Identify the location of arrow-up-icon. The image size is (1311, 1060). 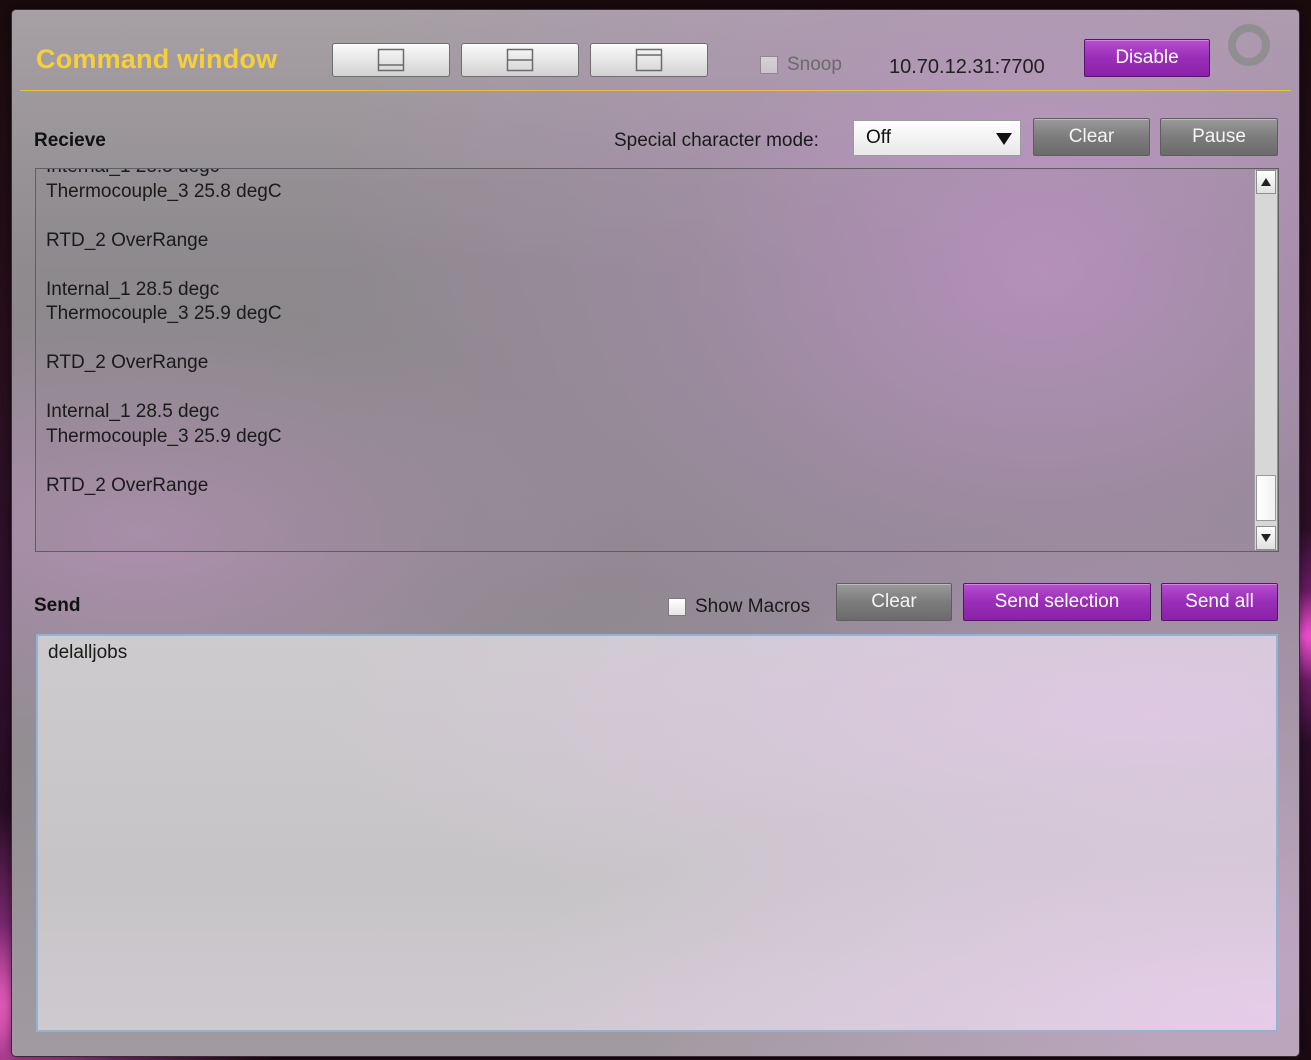
(1266, 182).